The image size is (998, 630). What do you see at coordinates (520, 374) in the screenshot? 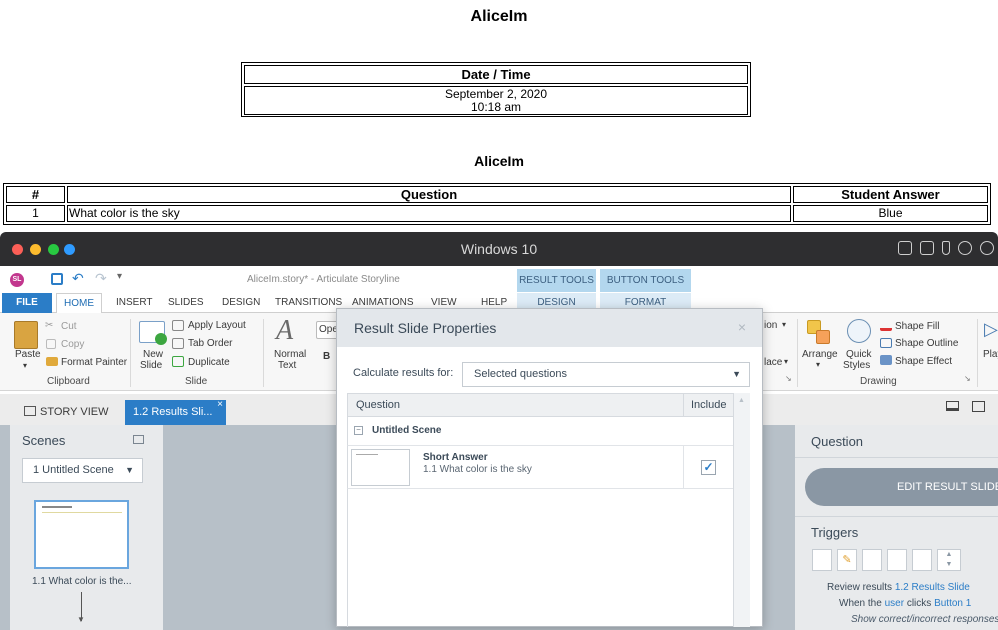
I see `calc-results-value: Selected questions` at bounding box center [520, 374].